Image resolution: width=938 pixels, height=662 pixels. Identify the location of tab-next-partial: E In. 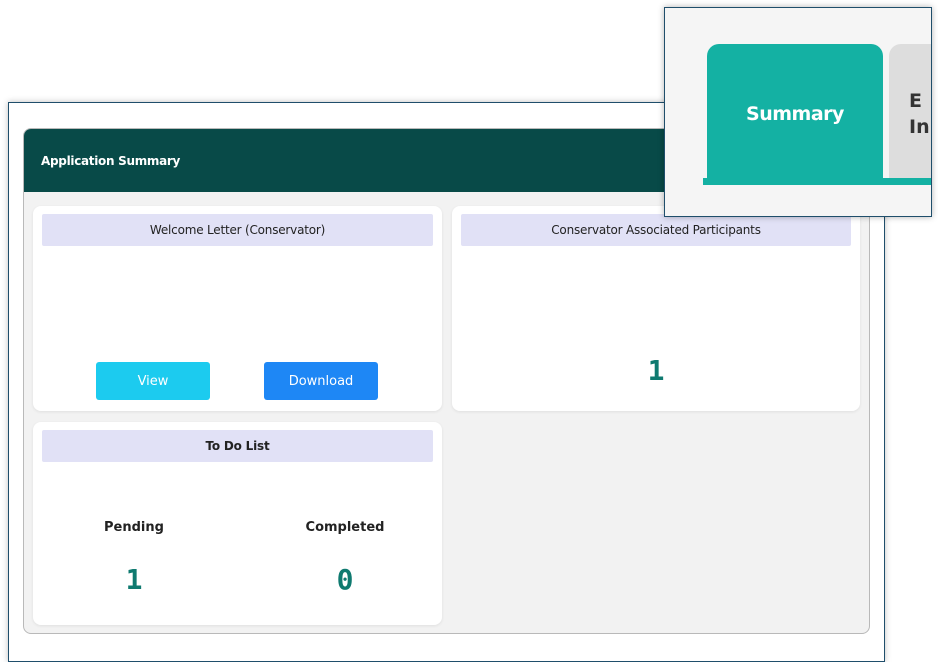
(910, 114).